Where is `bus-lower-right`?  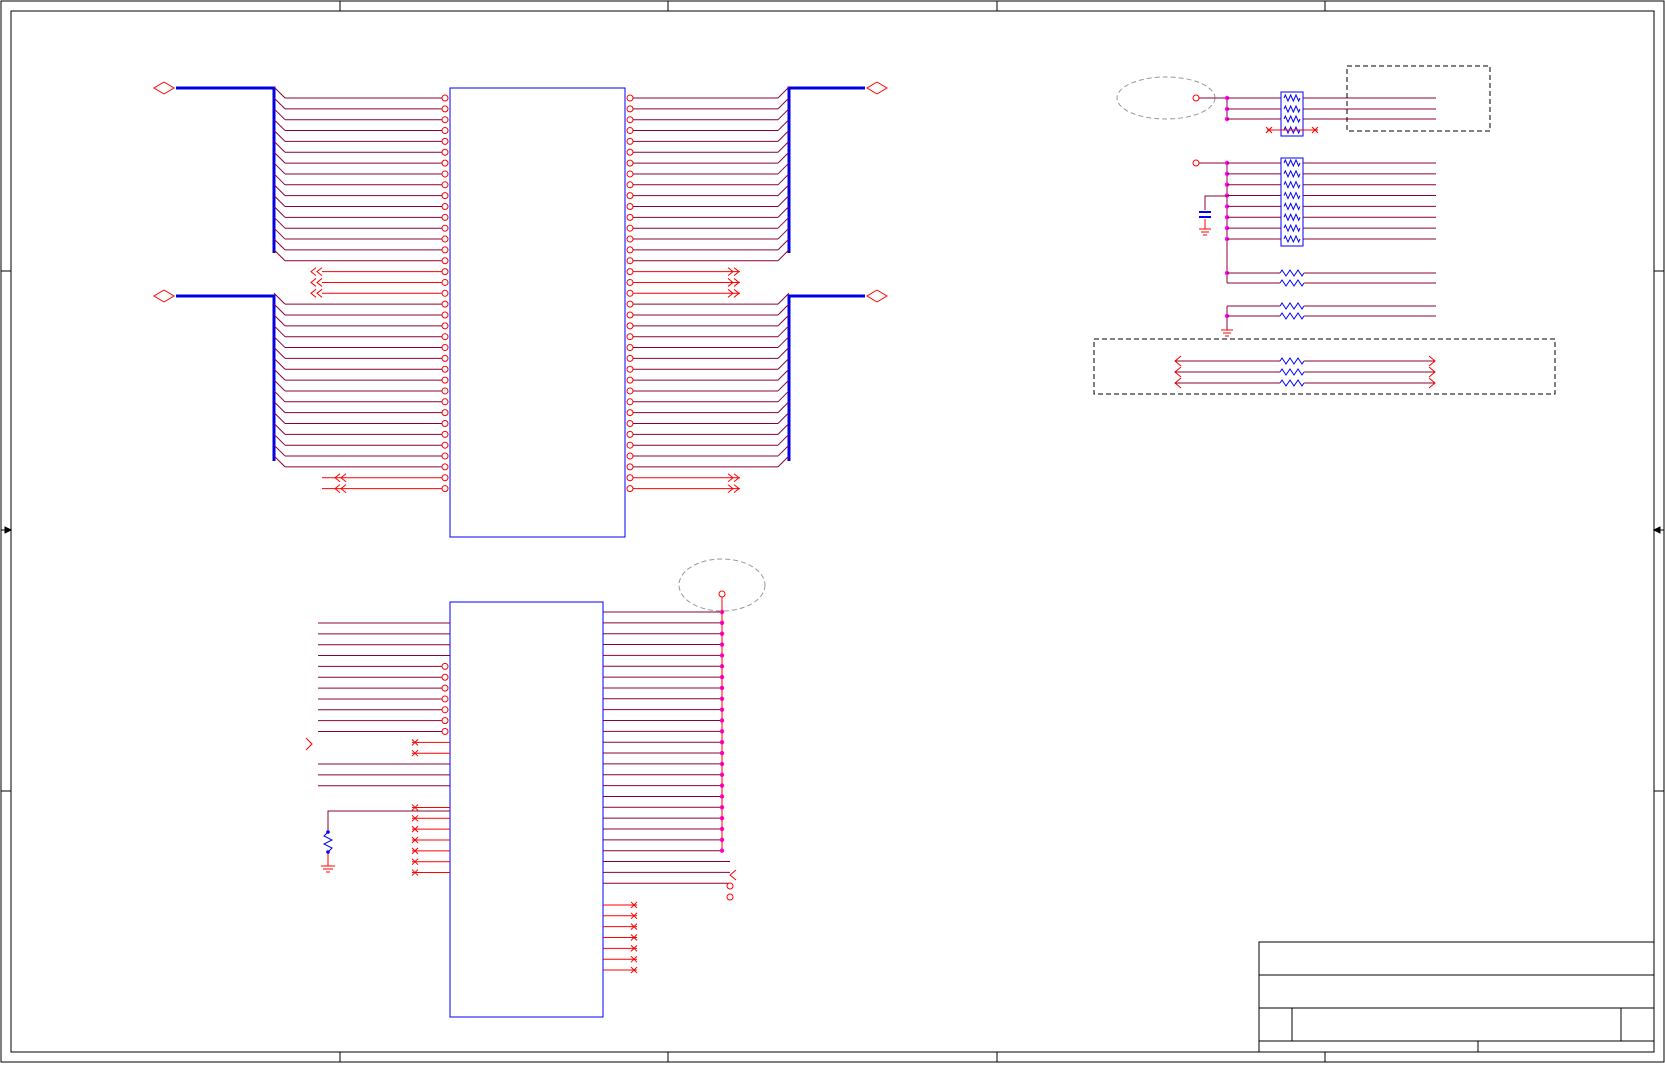 bus-lower-right is located at coordinates (826, 377).